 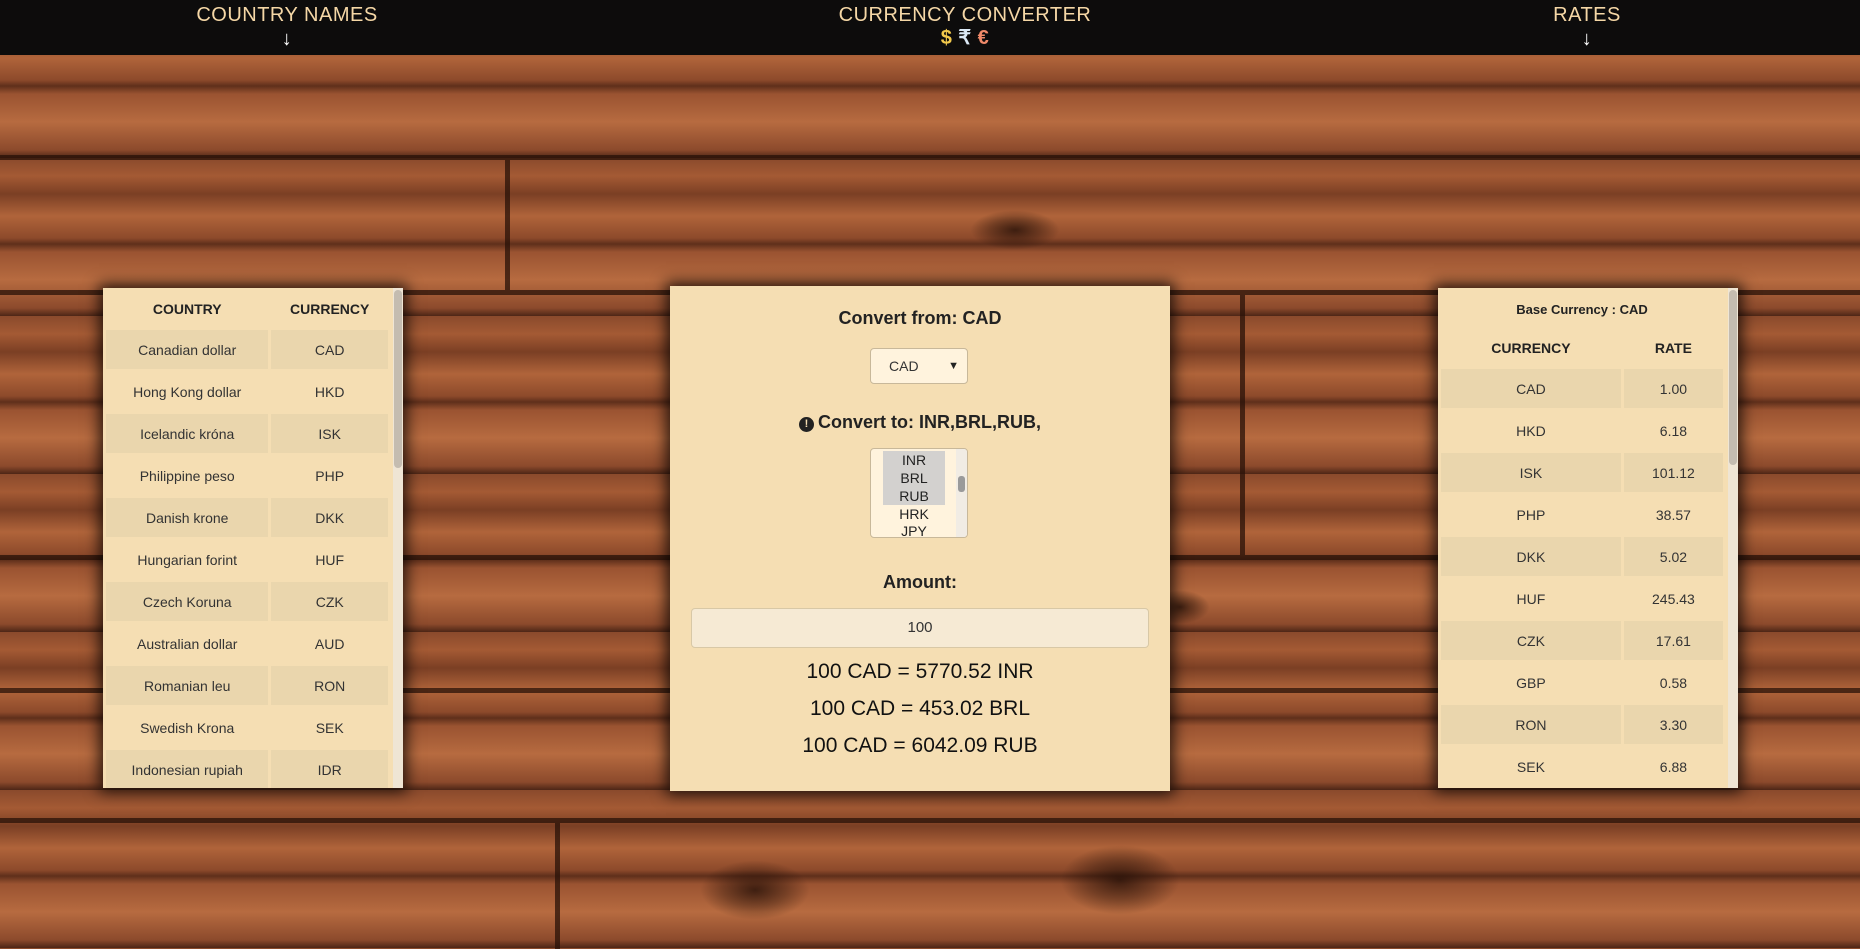 I want to click on currency-code-cell: IDR, so click(x=329, y=769).